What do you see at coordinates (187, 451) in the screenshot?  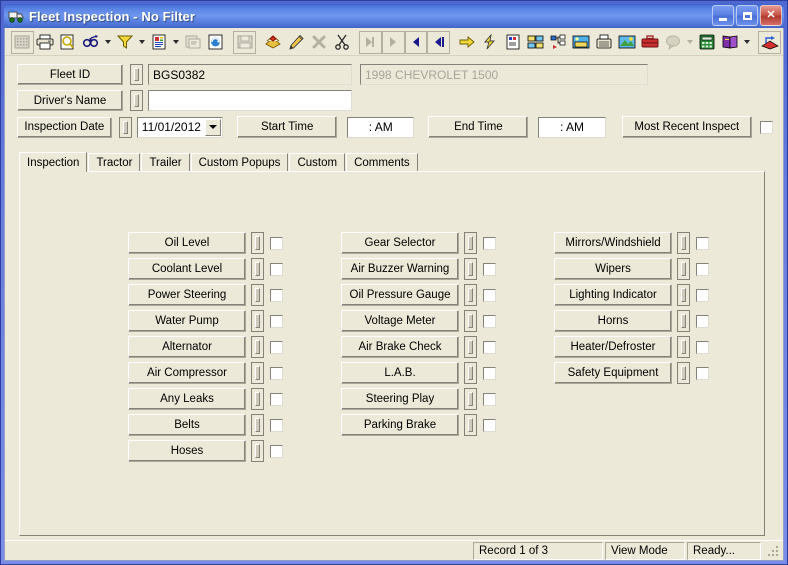 I see `inspection-item-hoses: Hoses` at bounding box center [187, 451].